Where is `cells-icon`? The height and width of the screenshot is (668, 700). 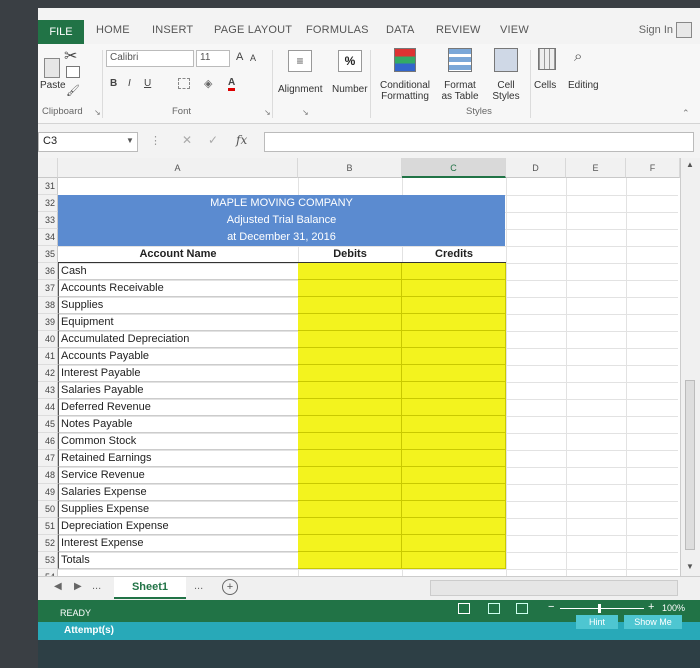 cells-icon is located at coordinates (547, 59).